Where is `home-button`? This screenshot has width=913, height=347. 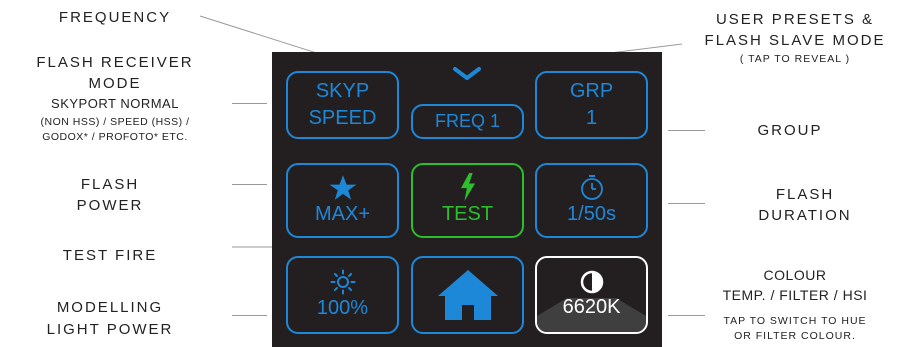
home-button is located at coordinates (467, 295).